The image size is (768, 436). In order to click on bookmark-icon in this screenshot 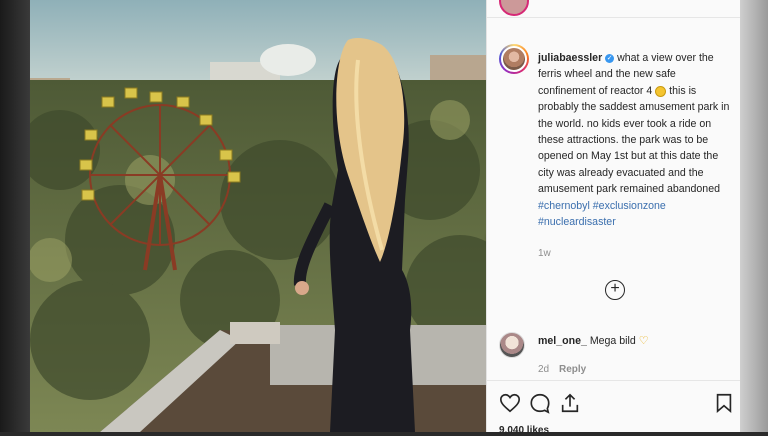, I will do `click(724, 403)`.